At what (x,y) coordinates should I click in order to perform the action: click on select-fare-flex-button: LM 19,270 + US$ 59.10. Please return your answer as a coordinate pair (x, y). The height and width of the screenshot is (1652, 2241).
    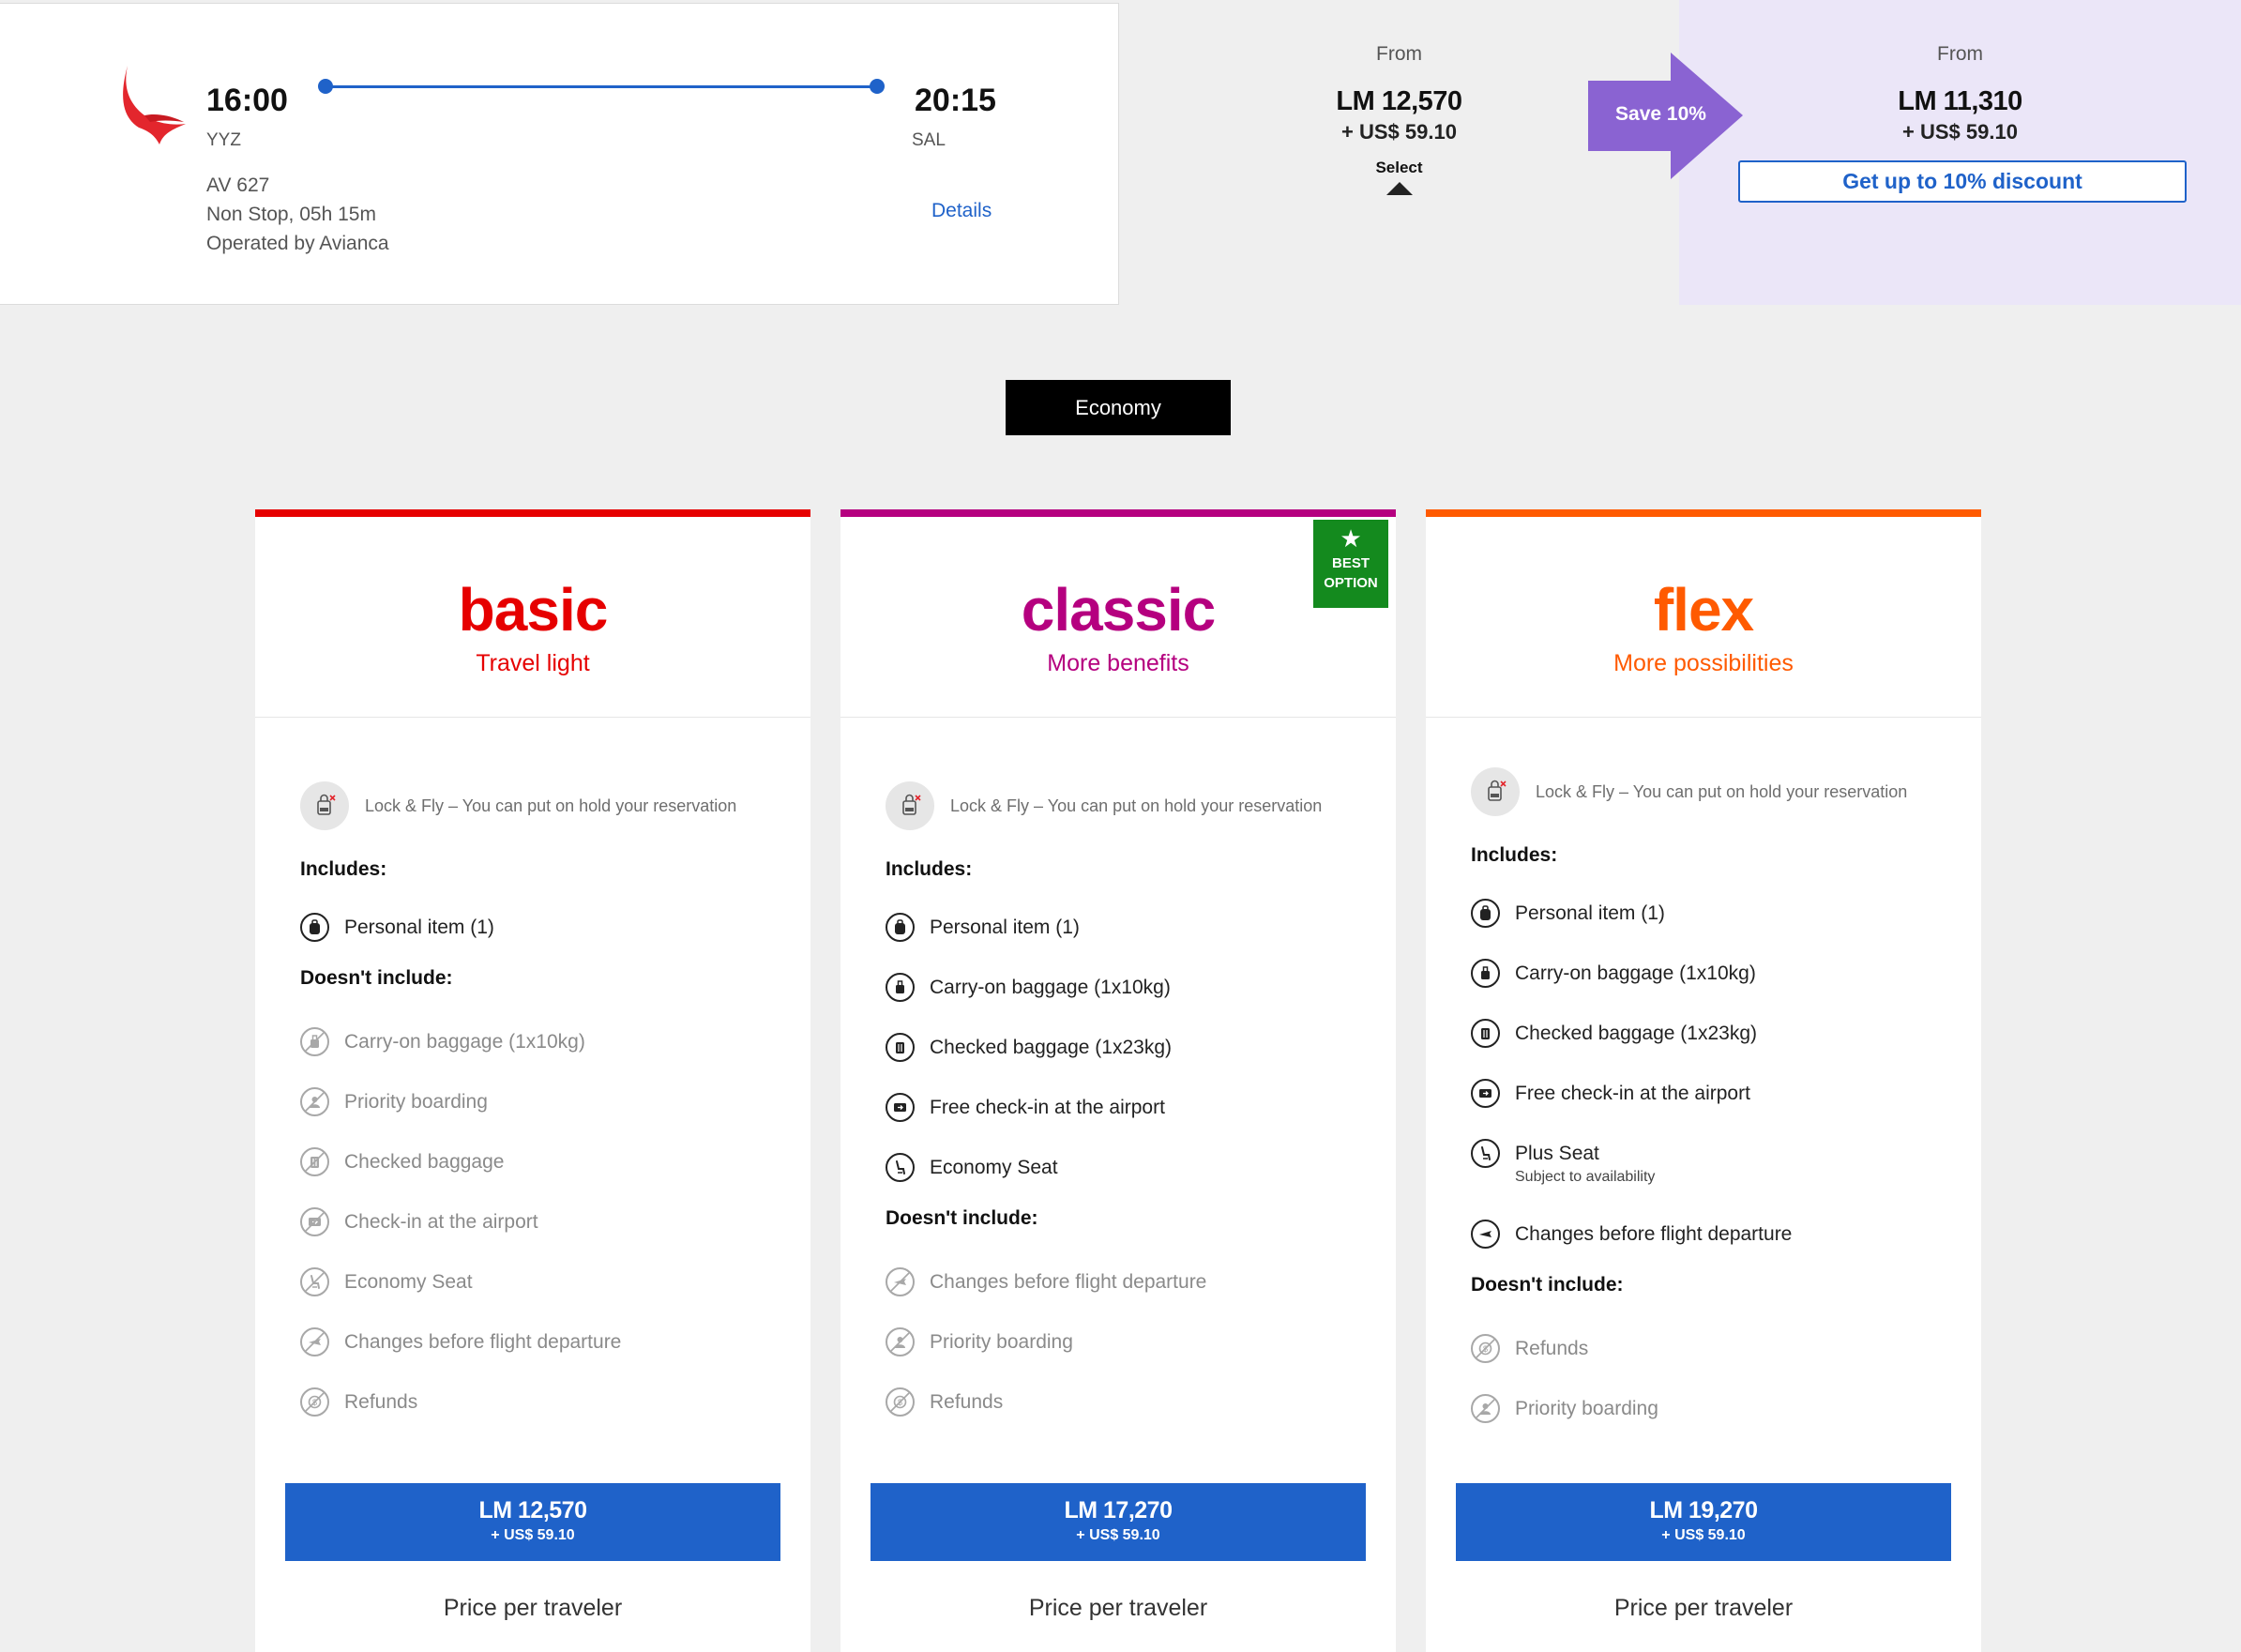
    Looking at the image, I should click on (1703, 1522).